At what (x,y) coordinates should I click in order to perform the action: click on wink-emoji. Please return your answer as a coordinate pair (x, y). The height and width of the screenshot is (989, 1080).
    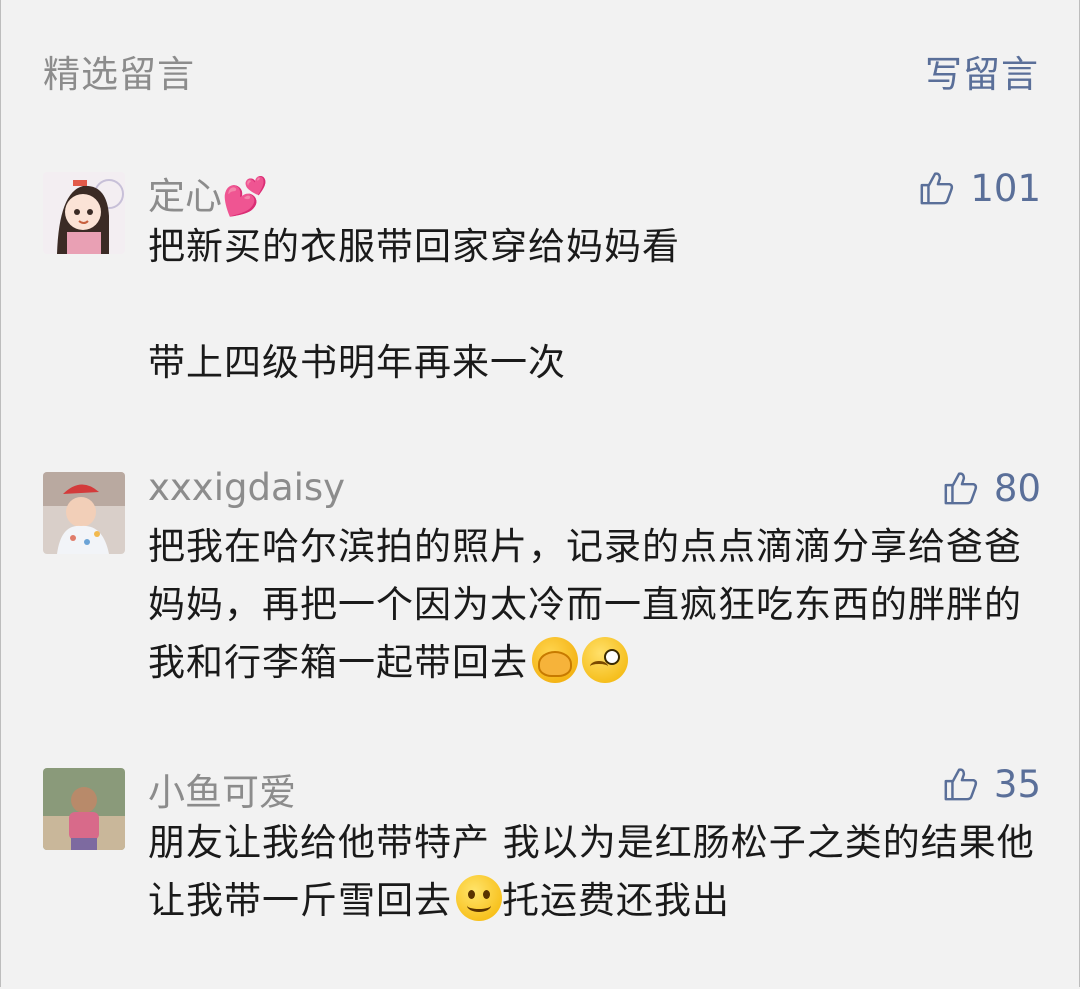
    Looking at the image, I should click on (605, 660).